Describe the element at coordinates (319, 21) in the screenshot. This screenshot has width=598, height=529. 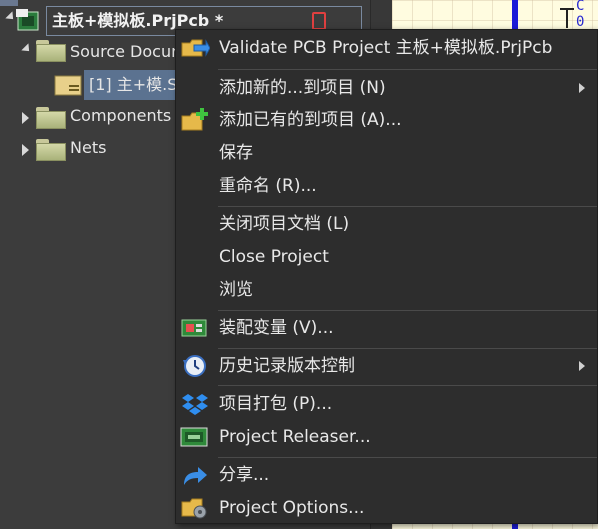
I see `document-modified-icon` at that location.